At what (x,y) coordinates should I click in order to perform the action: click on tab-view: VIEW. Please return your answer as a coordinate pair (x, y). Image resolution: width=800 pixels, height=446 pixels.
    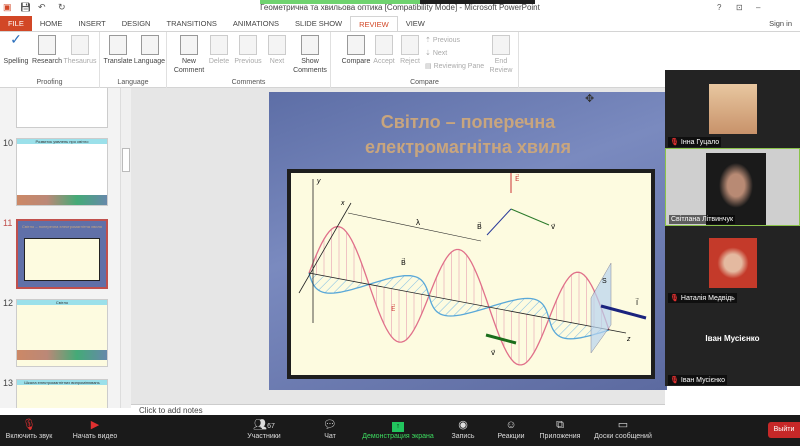
    Looking at the image, I should click on (415, 23).